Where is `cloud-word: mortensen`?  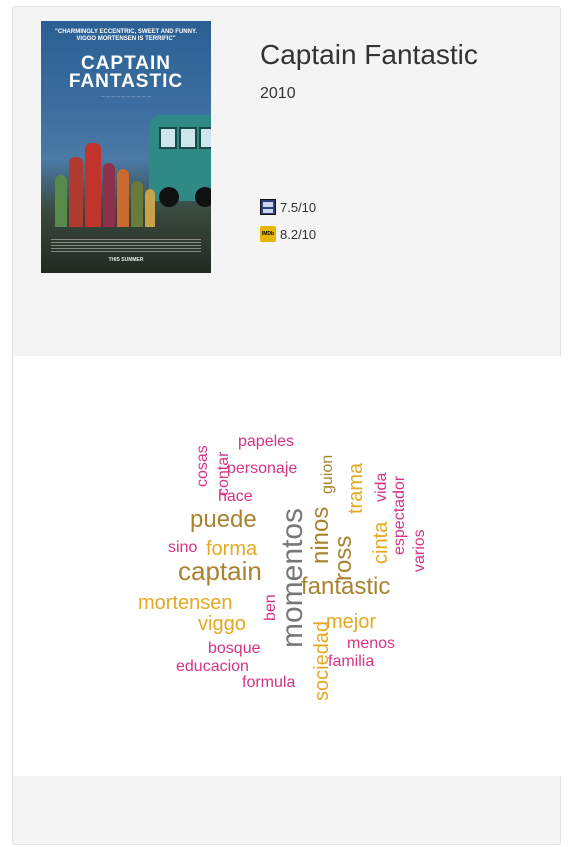
cloud-word: mortensen is located at coordinates (185, 603).